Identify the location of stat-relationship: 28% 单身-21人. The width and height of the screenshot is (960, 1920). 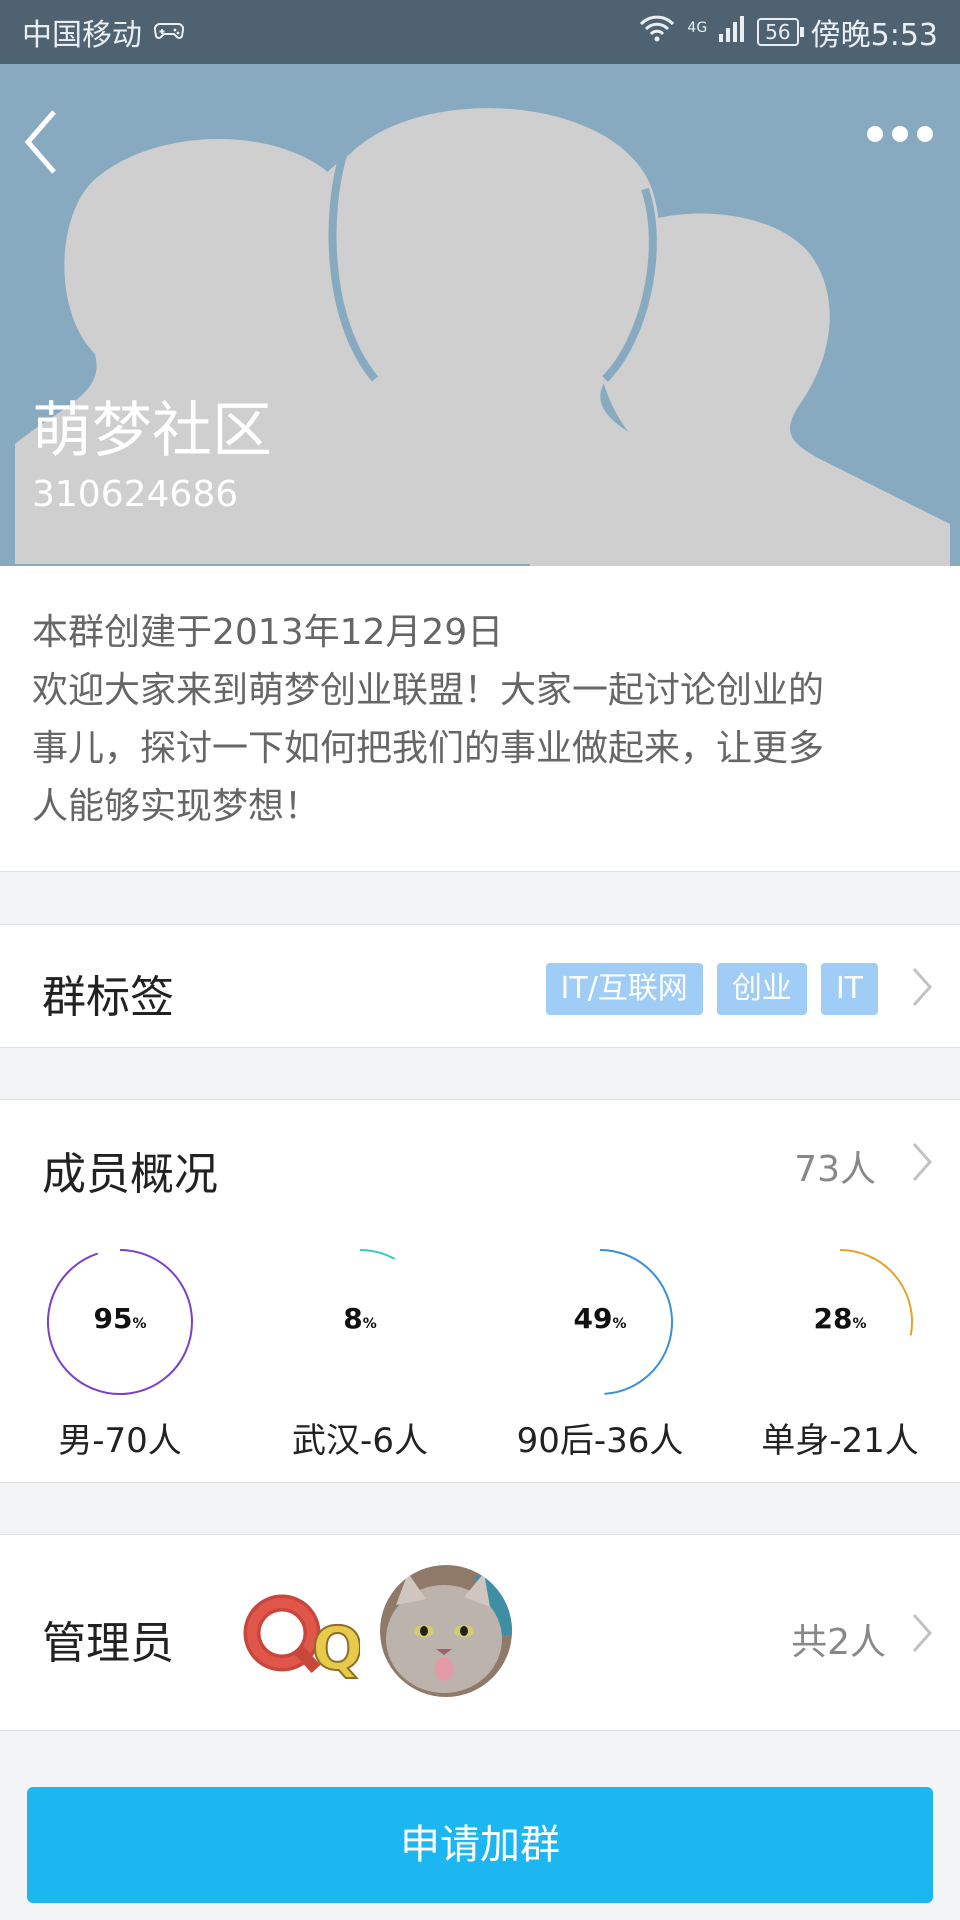
(840, 1354).